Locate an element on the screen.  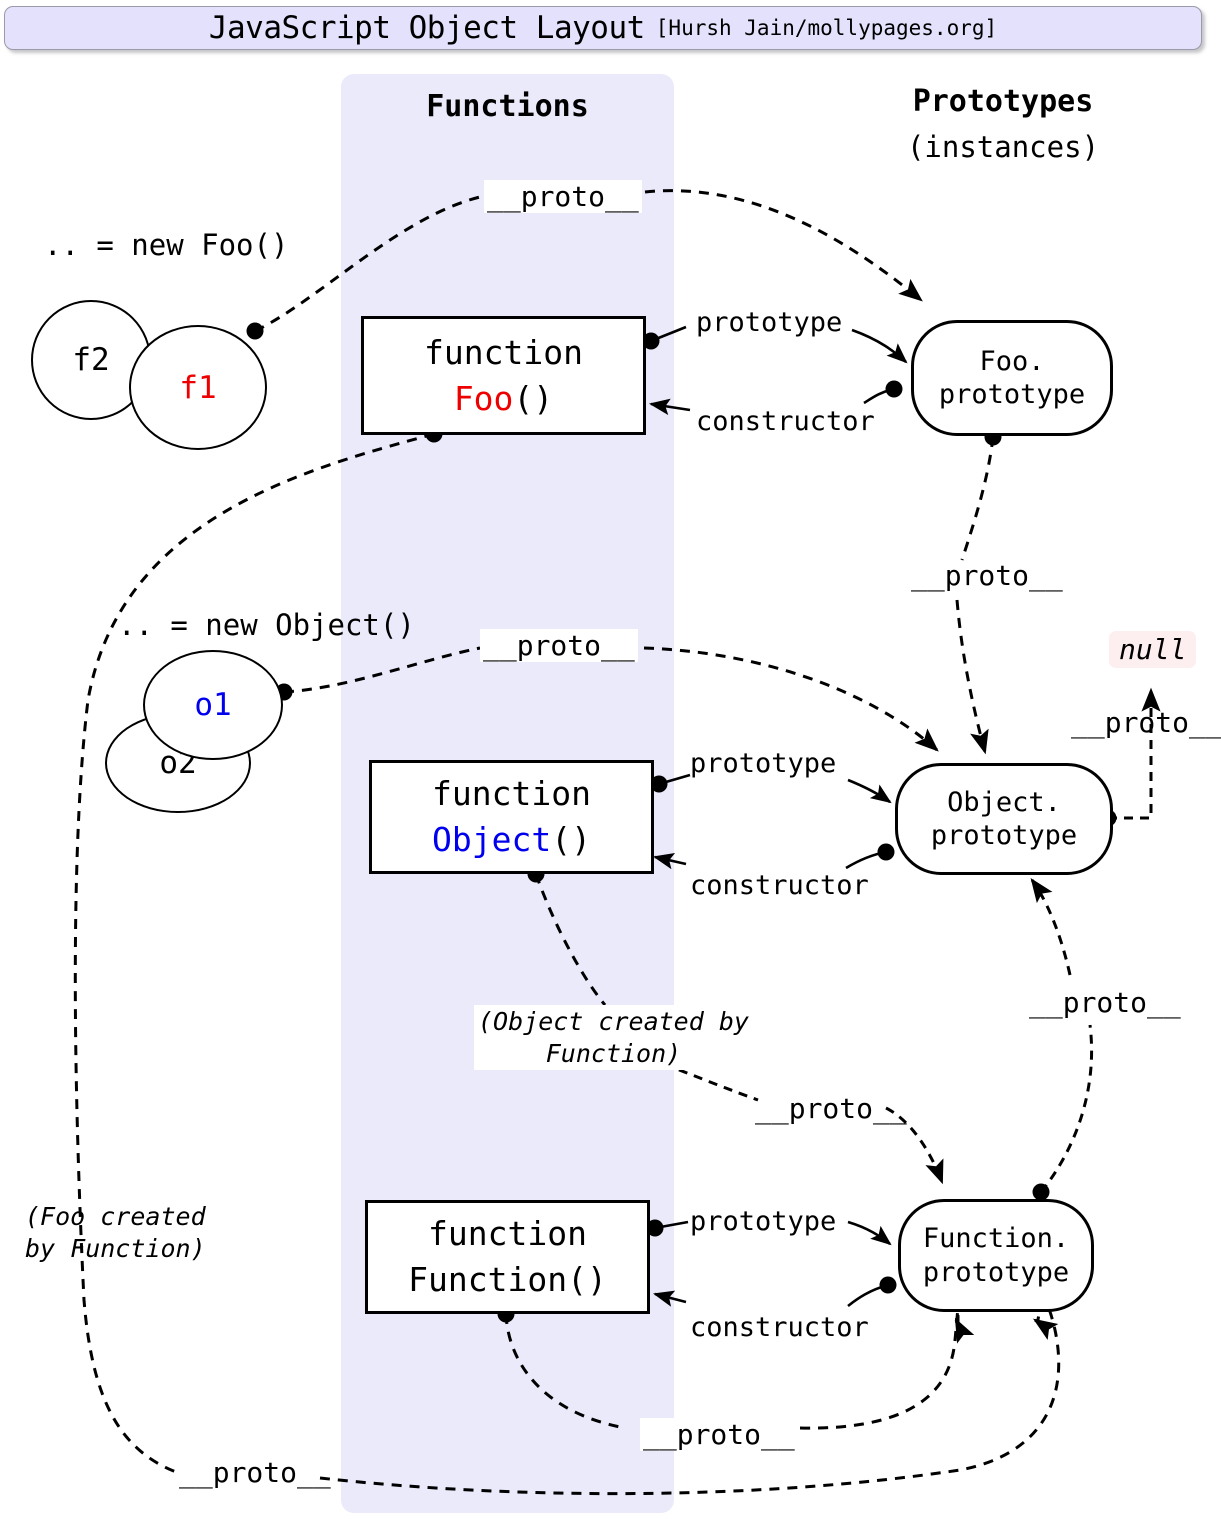
edge-label-proto-function-self: __proto__ is located at coordinates (719, 1434).